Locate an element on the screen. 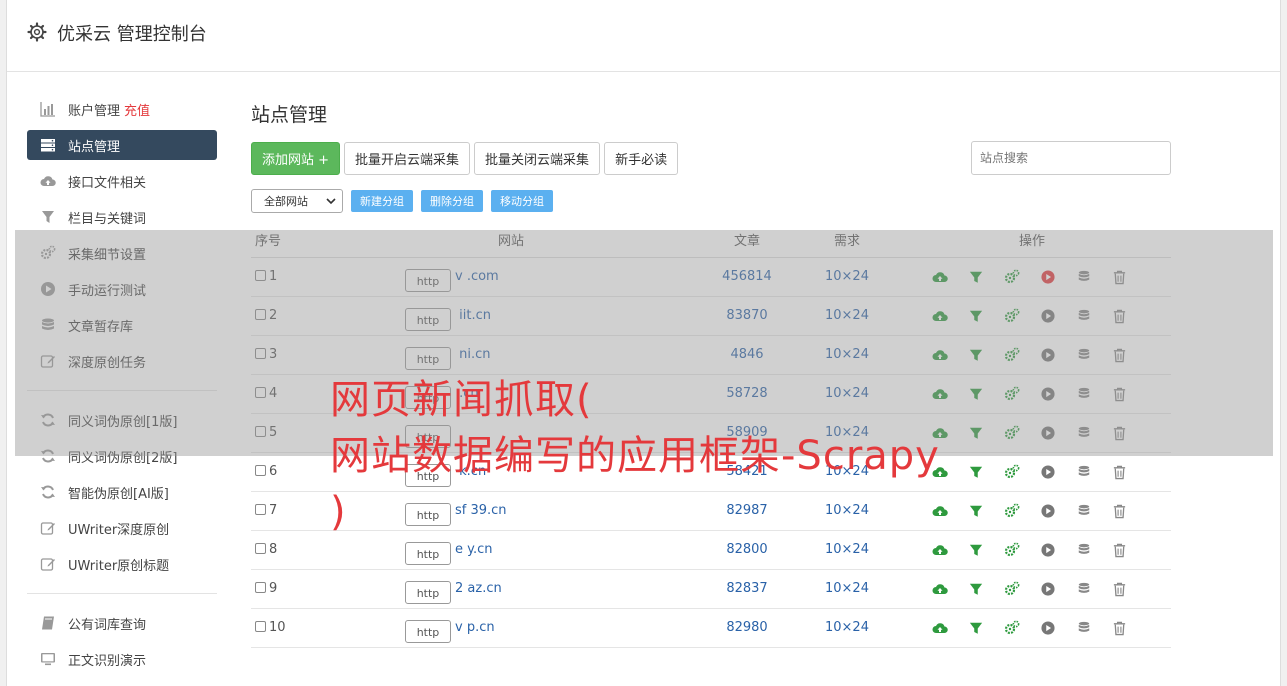  sidebar-item: 公有词库查询 is located at coordinates (122, 623).